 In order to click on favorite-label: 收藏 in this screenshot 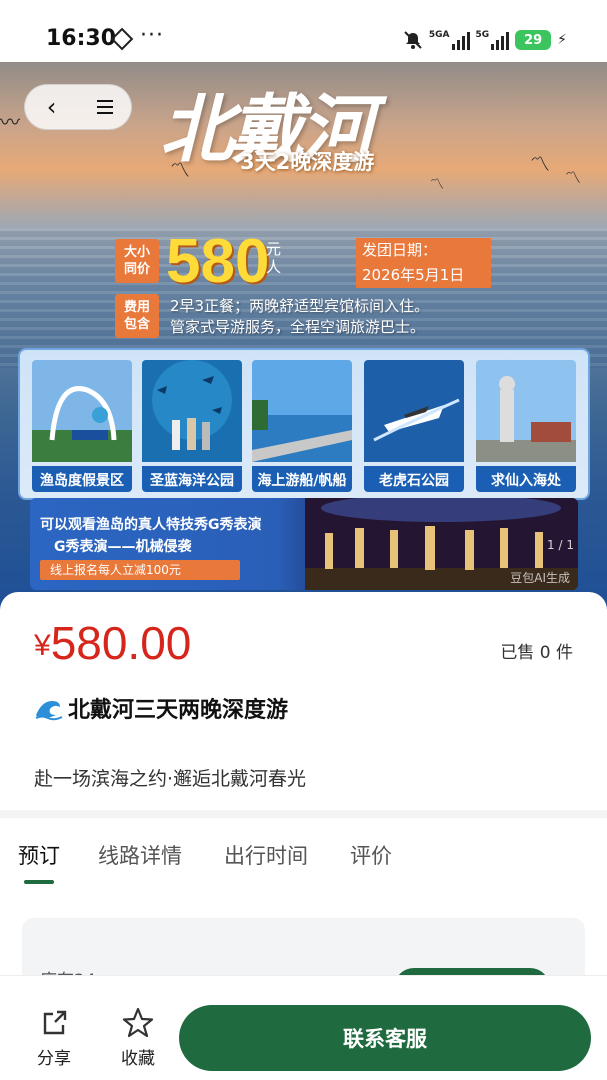, I will do `click(138, 1059)`.